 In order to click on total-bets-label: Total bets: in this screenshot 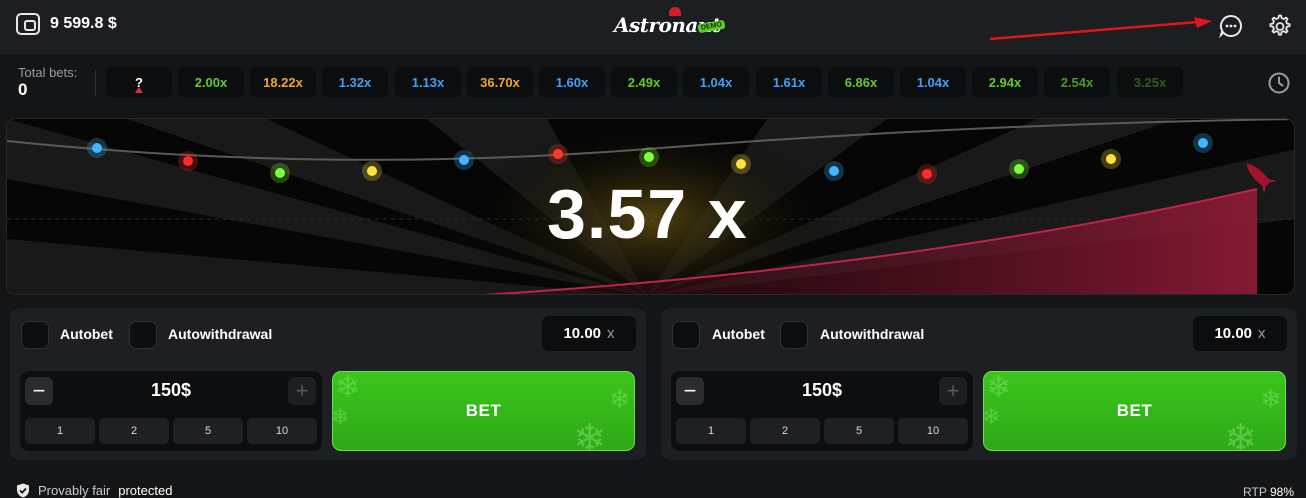, I will do `click(48, 72)`.